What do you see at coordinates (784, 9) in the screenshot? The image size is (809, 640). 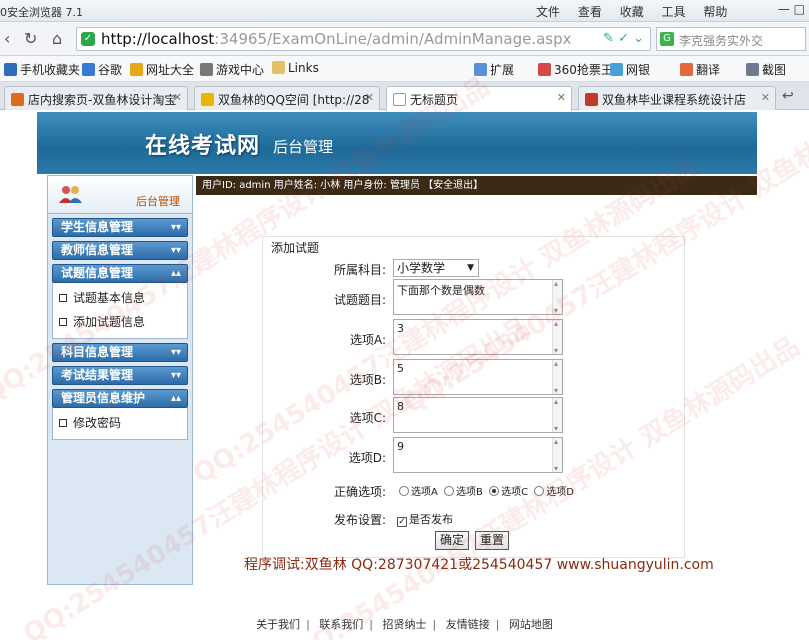 I see `minimize-icon: —` at bounding box center [784, 9].